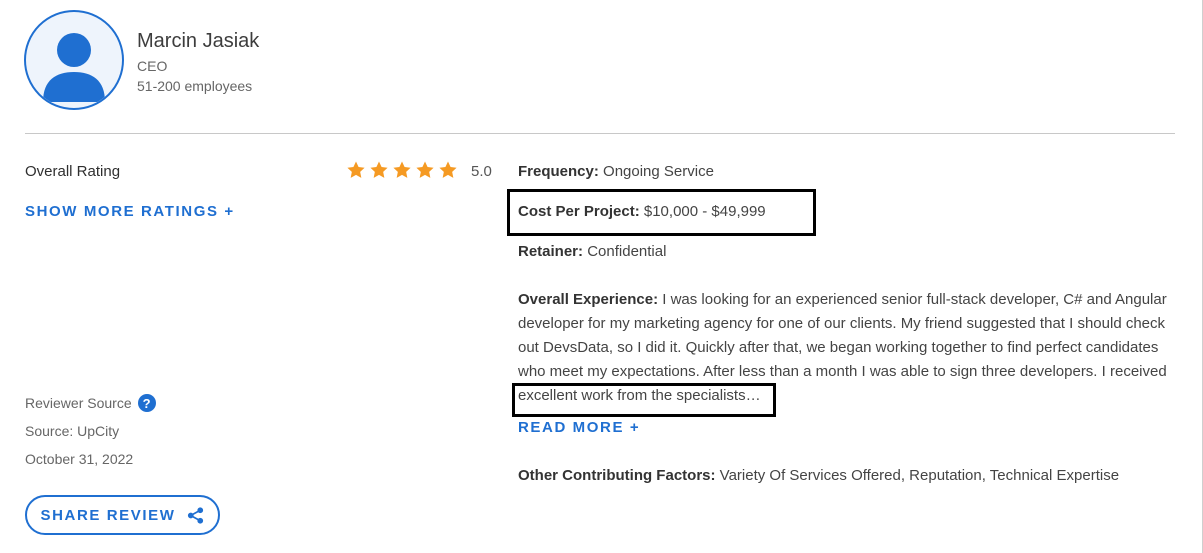  What do you see at coordinates (152, 66) in the screenshot?
I see `reviewer-title: CEO` at bounding box center [152, 66].